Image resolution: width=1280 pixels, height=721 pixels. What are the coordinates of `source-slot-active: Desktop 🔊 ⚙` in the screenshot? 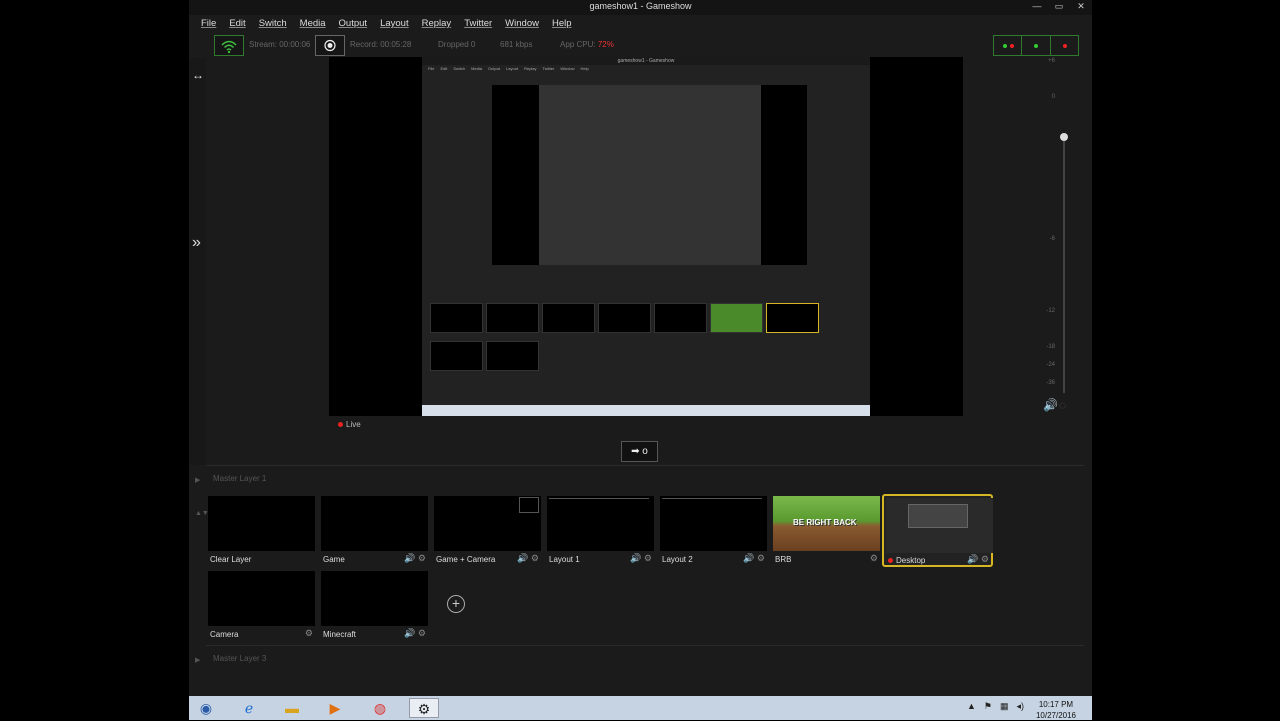 It's located at (937, 530).